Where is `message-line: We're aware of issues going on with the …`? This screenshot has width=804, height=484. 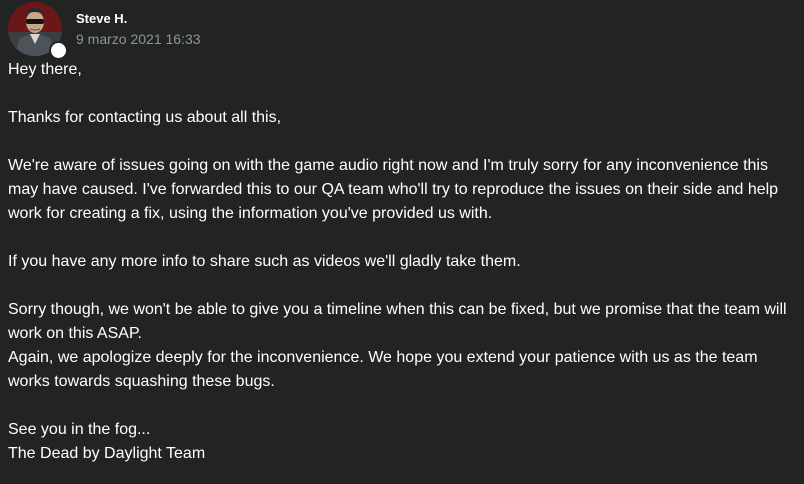 message-line: We're aware of issues going on with the … is located at coordinates (388, 165).